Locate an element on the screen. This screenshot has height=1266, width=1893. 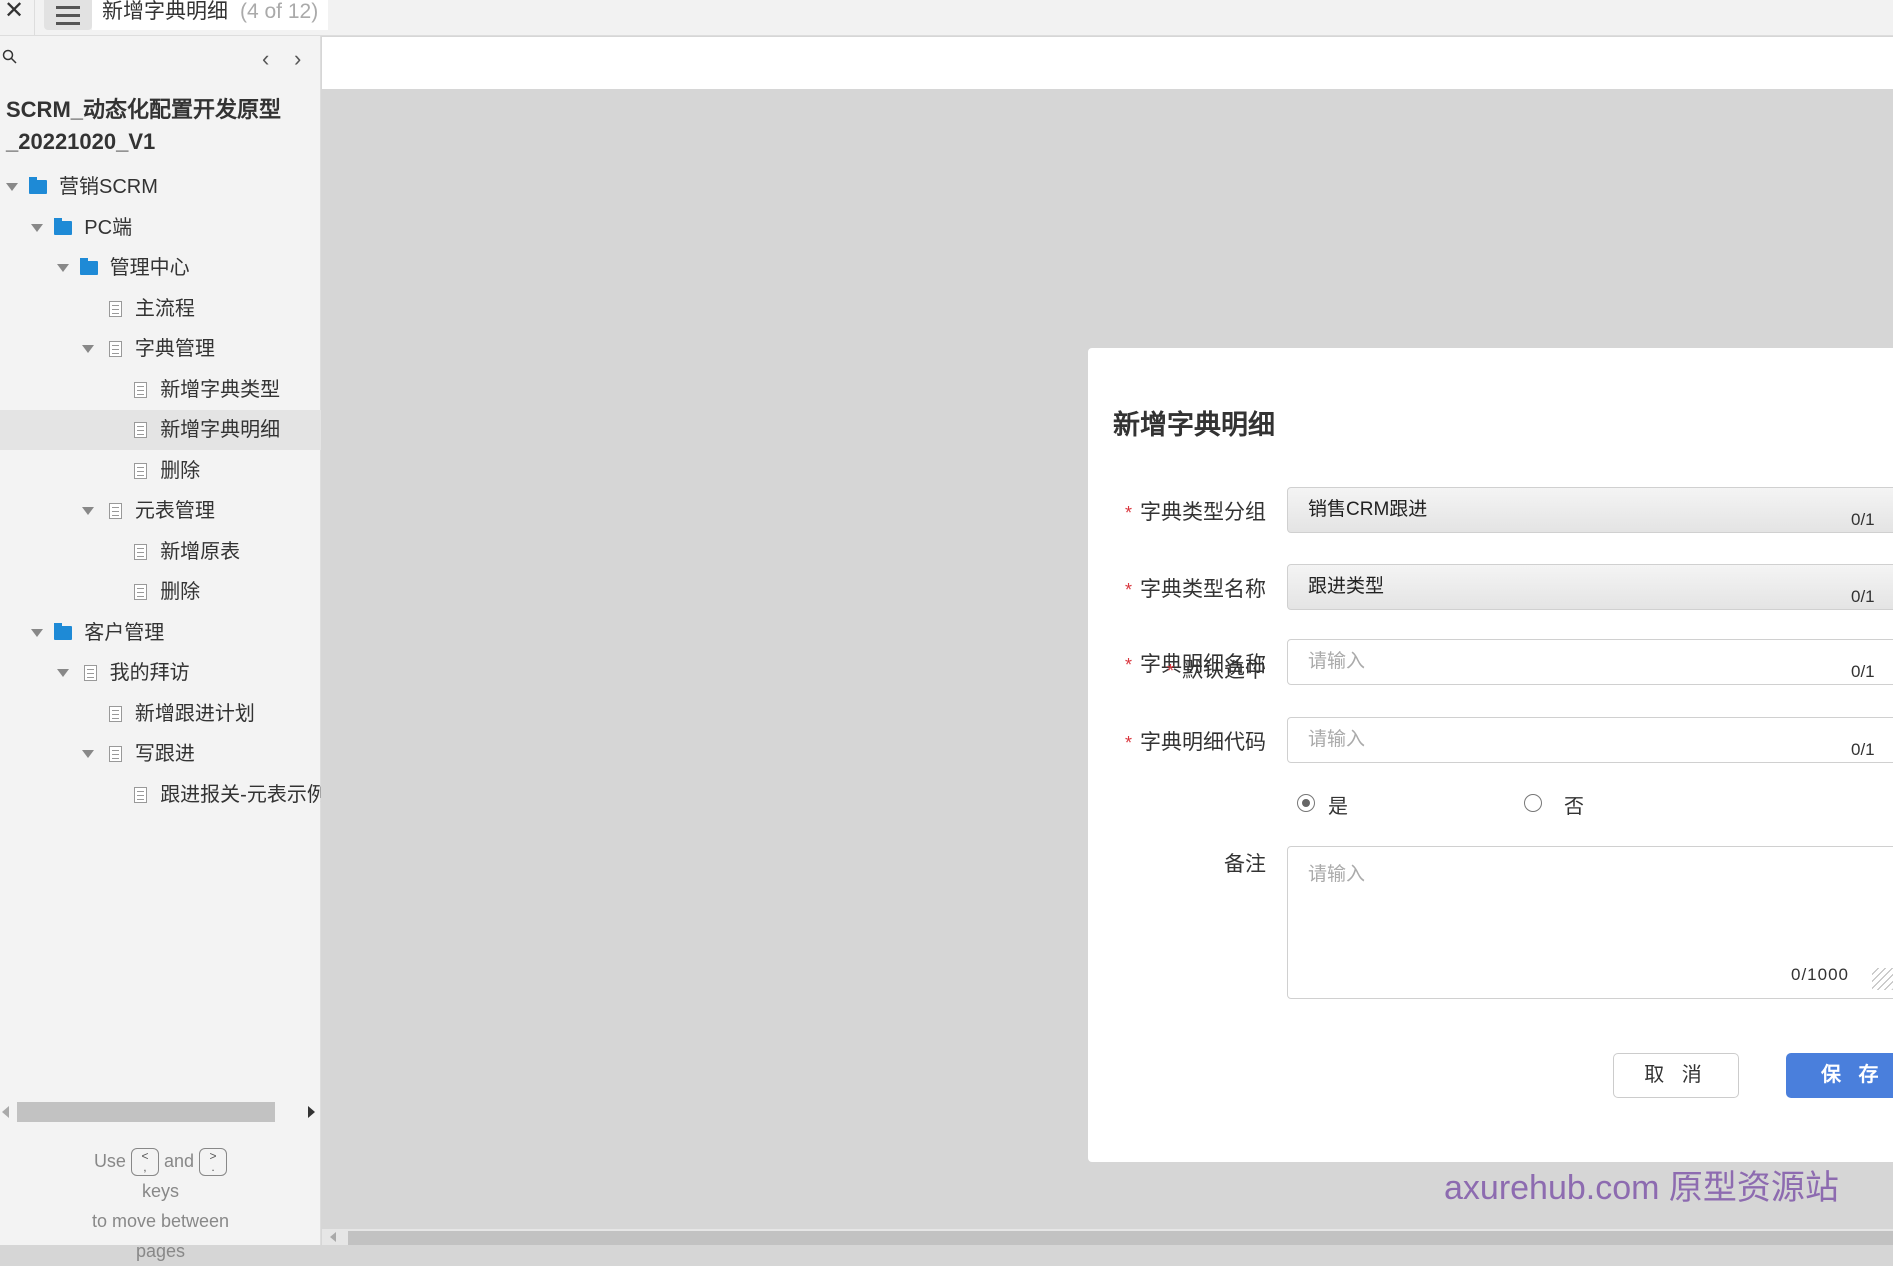
radio-no is located at coordinates (1533, 803).